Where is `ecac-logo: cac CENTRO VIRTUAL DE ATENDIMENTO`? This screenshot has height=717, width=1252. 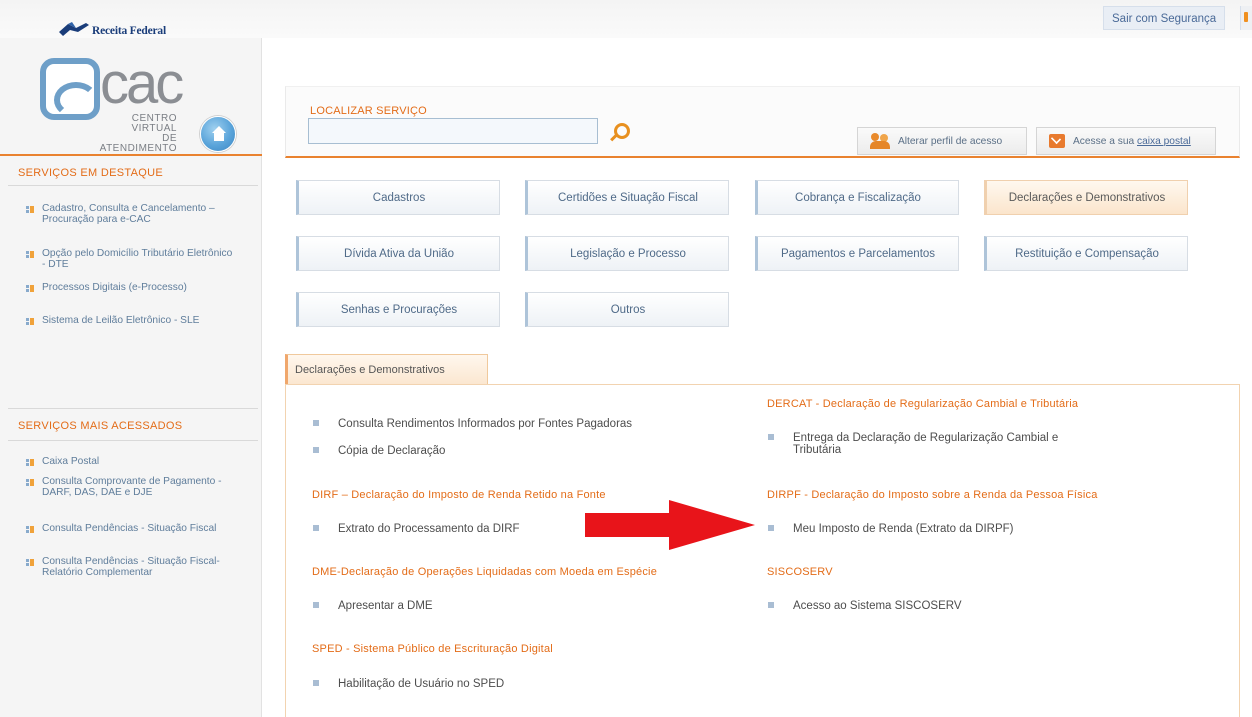
ecac-logo: cac CENTRO VIRTUAL DE ATENDIMENTO is located at coordinates (145, 103).